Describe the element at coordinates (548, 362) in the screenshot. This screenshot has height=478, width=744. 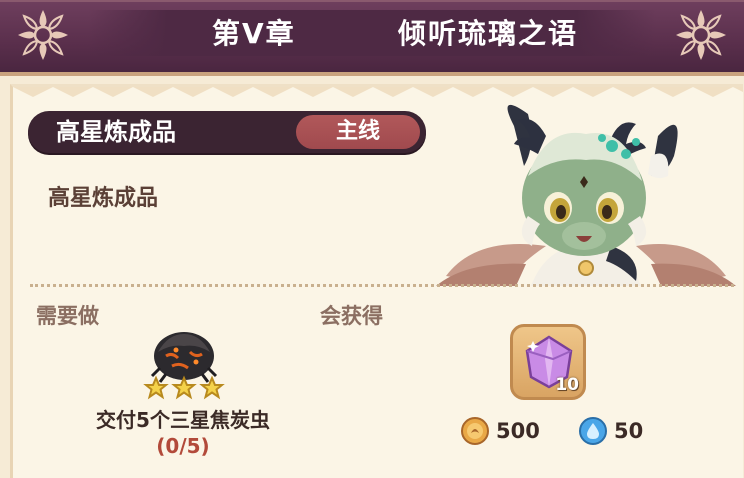
I see `reward-item-slot: 10` at that location.